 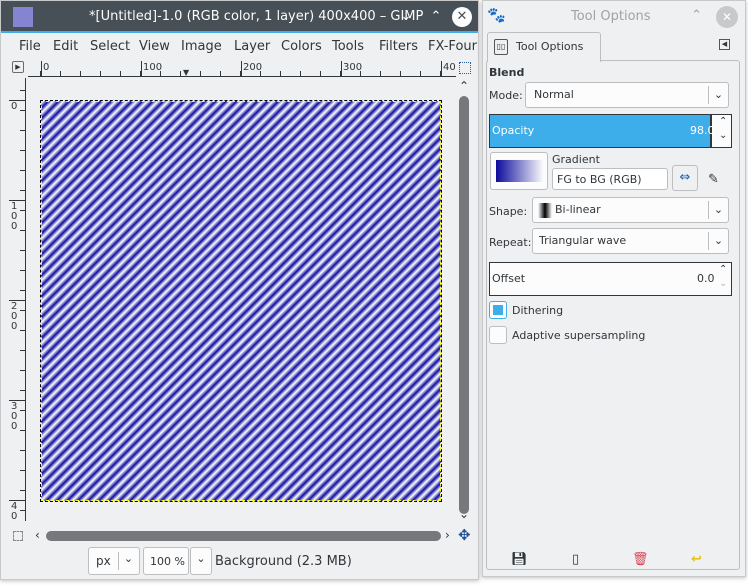 I want to click on vertical-ruler: 0 100 200 300 400, so click(x=17, y=299).